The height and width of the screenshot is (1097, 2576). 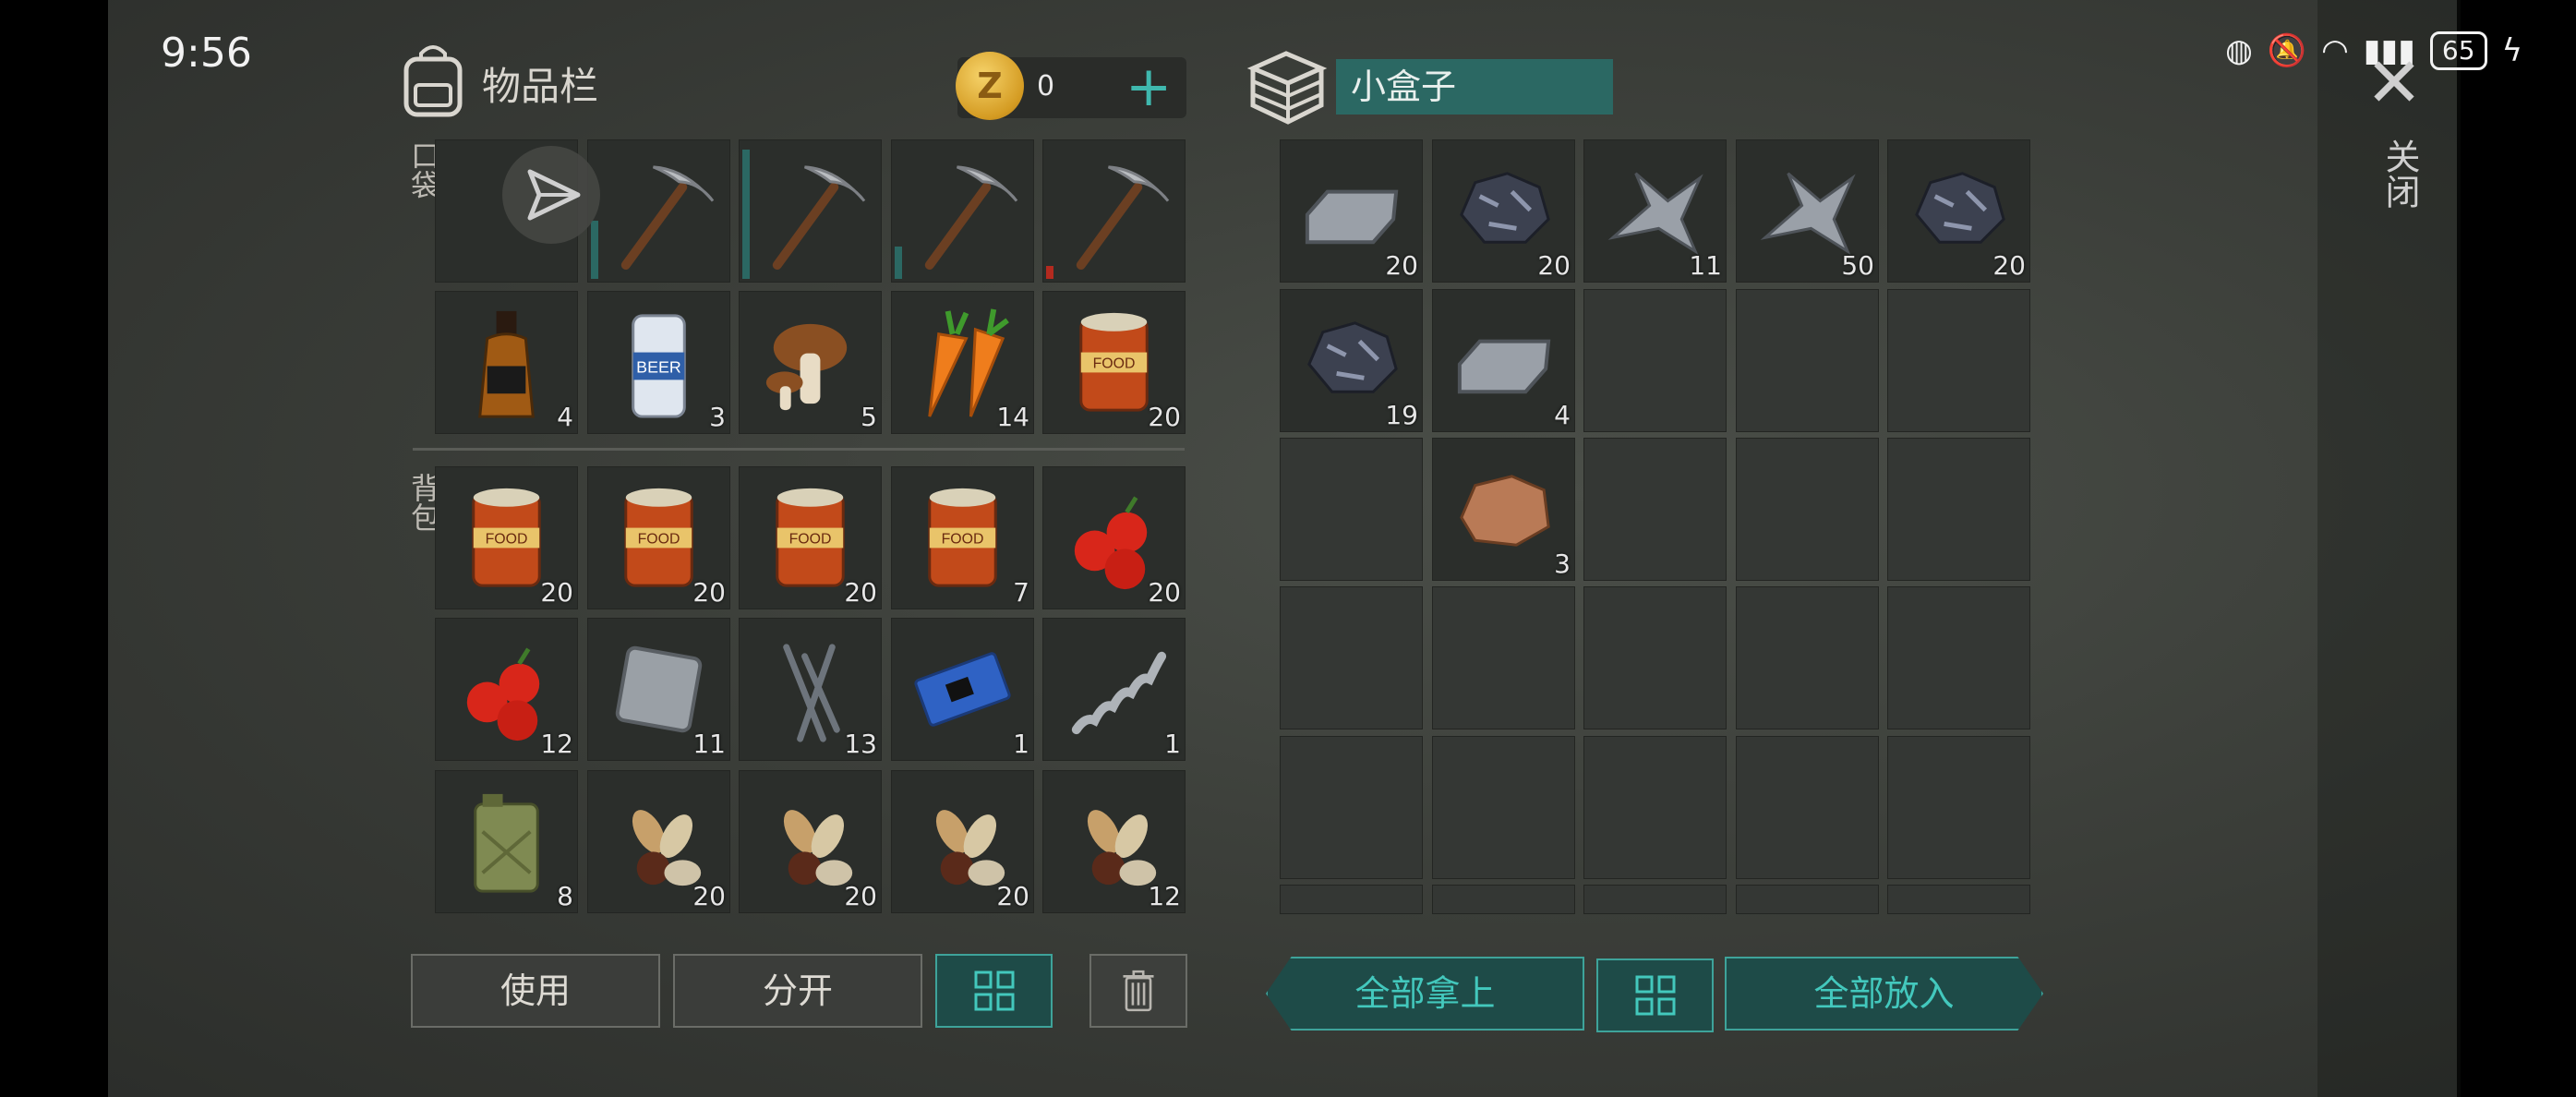 I want to click on durability-bar, so click(x=898, y=263).